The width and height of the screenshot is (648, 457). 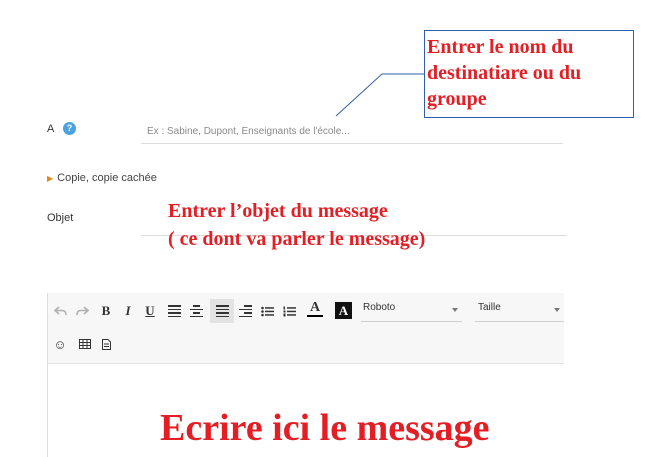 I want to click on font-family-select: Roboto, so click(x=411, y=310).